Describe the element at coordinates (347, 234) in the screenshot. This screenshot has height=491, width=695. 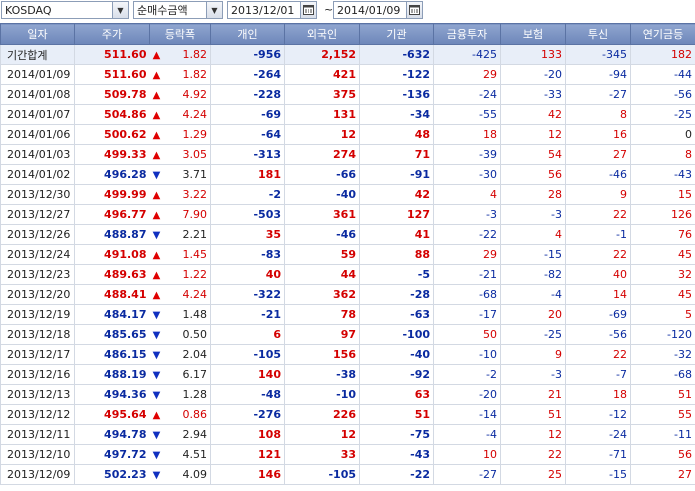
I see `table-row: 2013/12/26 488.87 ▼ 2.21 35 -46 41 -22 4 -1 76` at that location.